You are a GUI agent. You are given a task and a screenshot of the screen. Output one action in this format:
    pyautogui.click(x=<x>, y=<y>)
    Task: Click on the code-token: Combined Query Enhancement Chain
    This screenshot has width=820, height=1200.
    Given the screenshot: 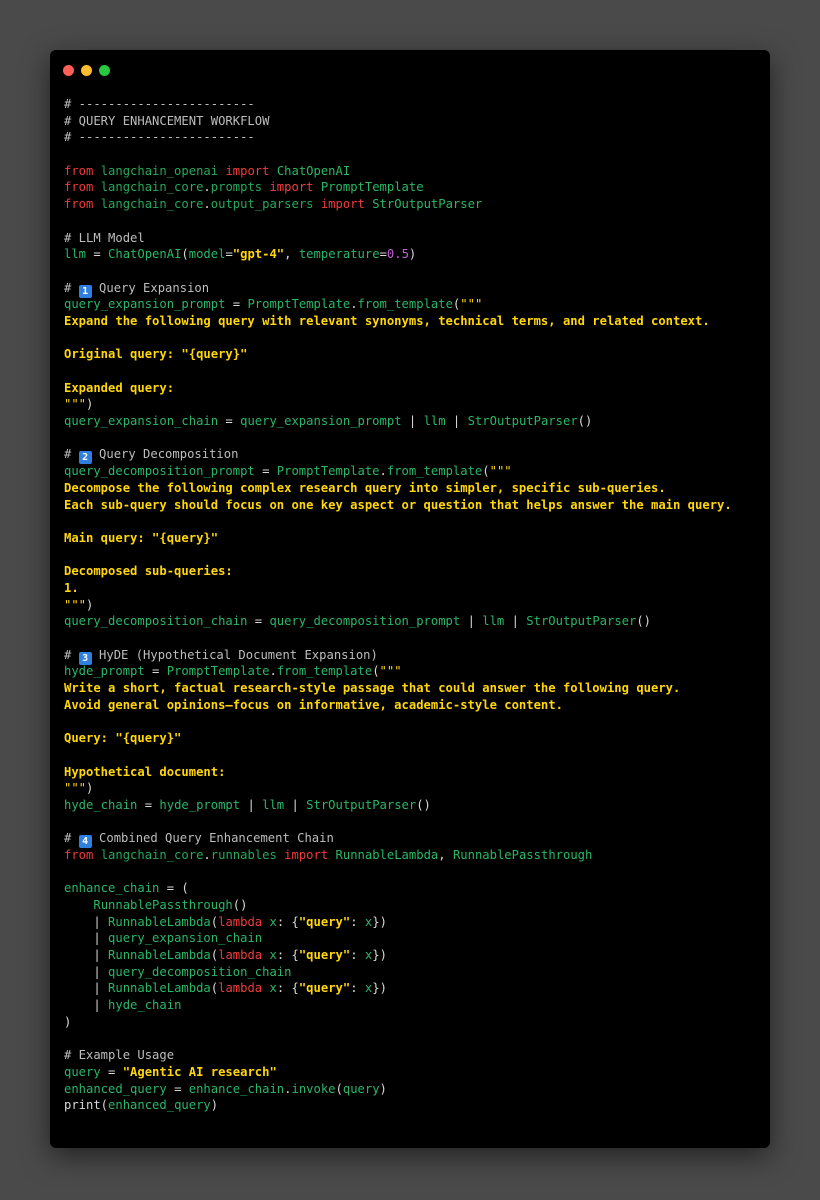 What is the action you would take?
    pyautogui.click(x=212, y=838)
    